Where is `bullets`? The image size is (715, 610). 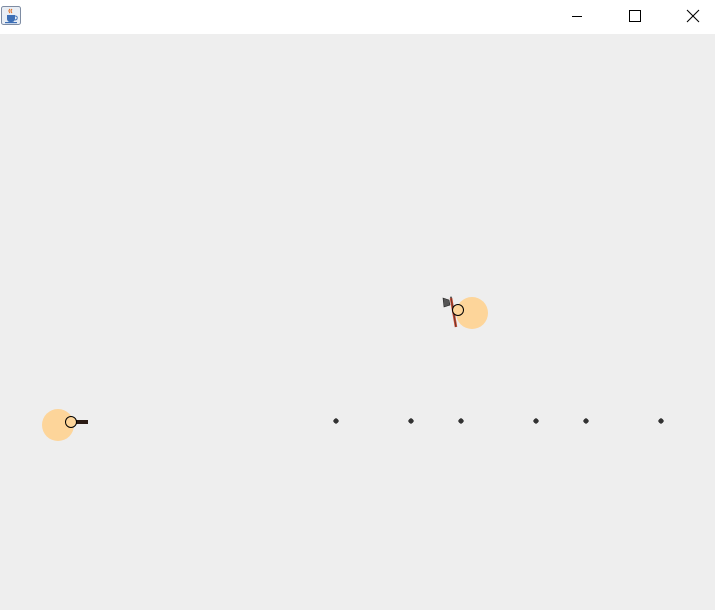
bullets is located at coordinates (498, 421).